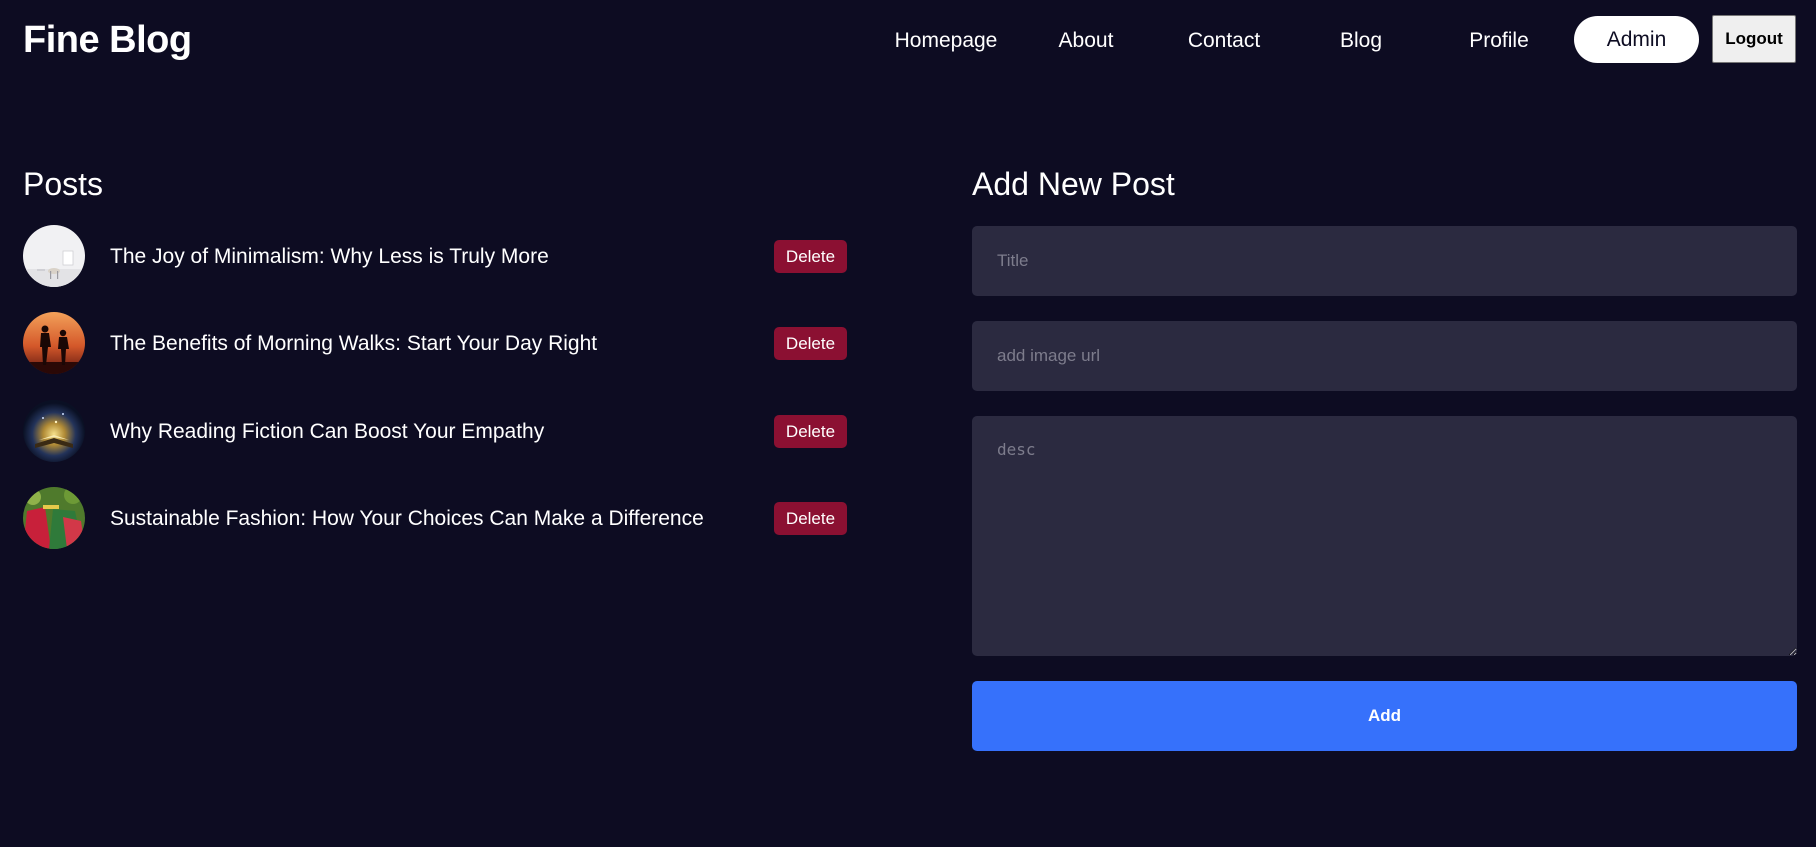 The image size is (1816, 847). I want to click on post-title-input, so click(1384, 261).